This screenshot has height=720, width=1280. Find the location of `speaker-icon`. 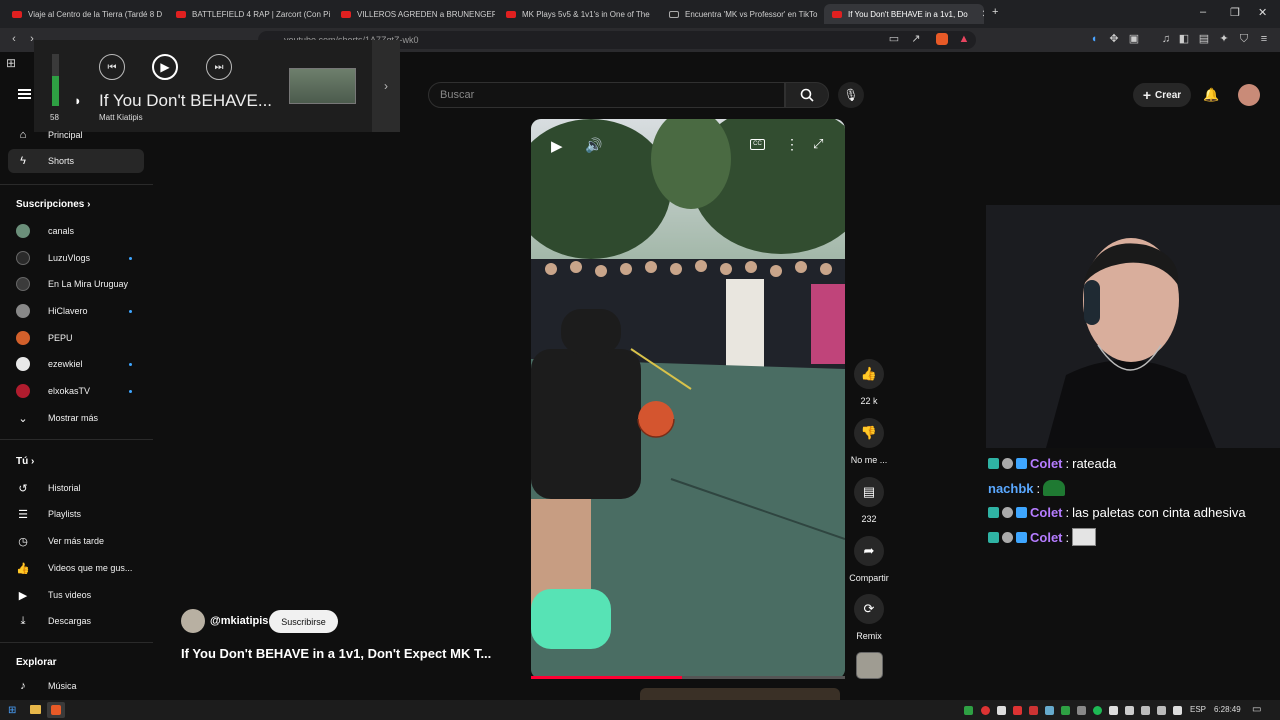

speaker-icon is located at coordinates (1177, 710).